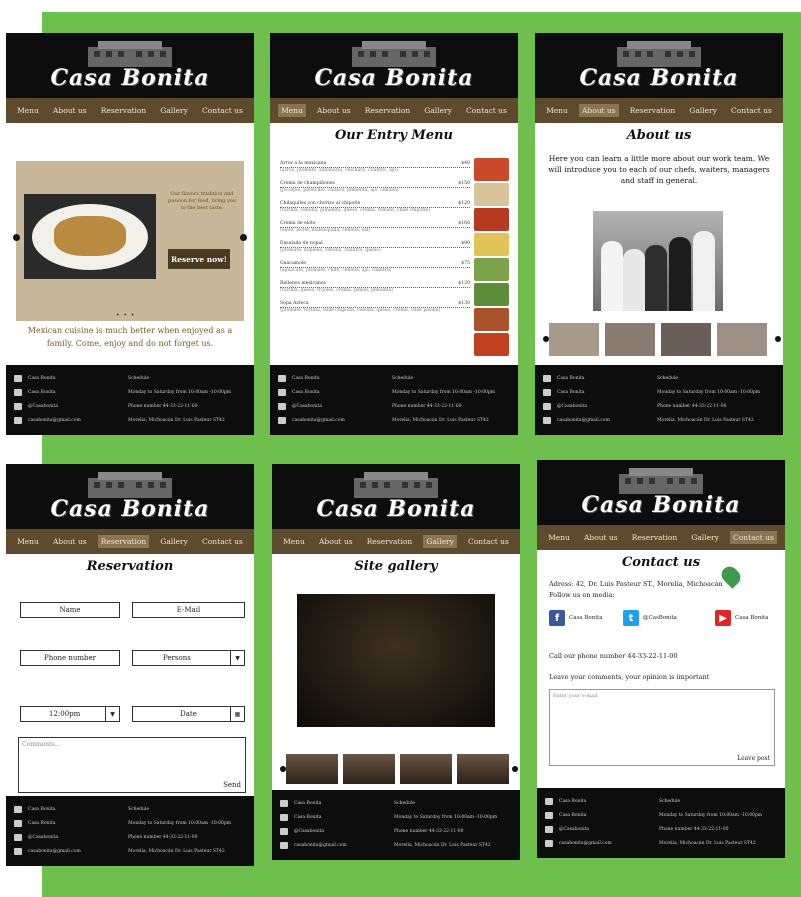 The image size is (801, 897). Describe the element at coordinates (753, 758) in the screenshot. I see `leave-post-button: Leave post` at that location.